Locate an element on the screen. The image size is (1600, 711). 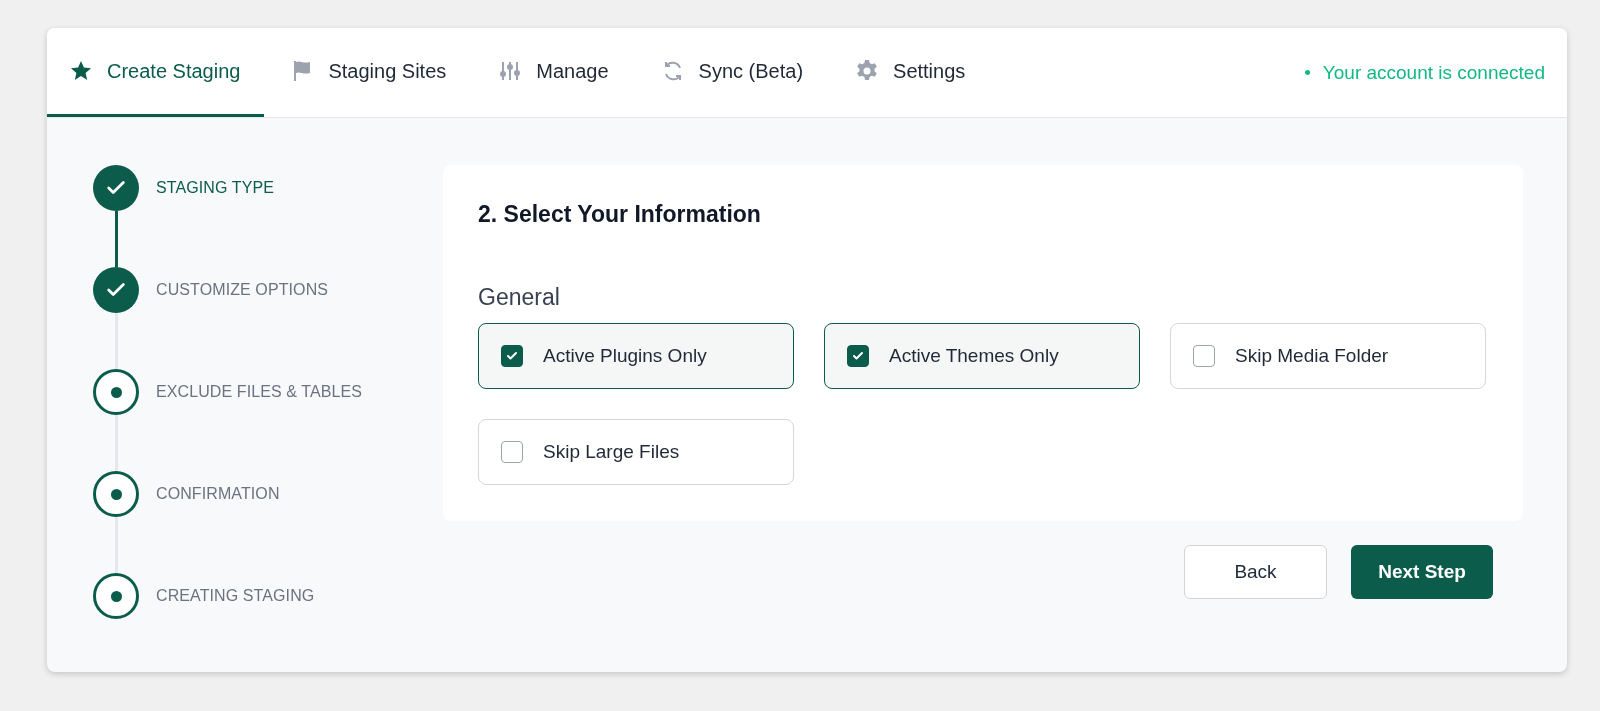
option-label: Active Themes Only is located at coordinates (974, 356).